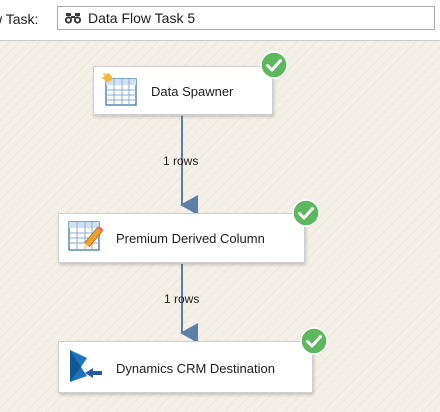  I want to click on selected-task-value: Data Flow Task 5, so click(142, 18).